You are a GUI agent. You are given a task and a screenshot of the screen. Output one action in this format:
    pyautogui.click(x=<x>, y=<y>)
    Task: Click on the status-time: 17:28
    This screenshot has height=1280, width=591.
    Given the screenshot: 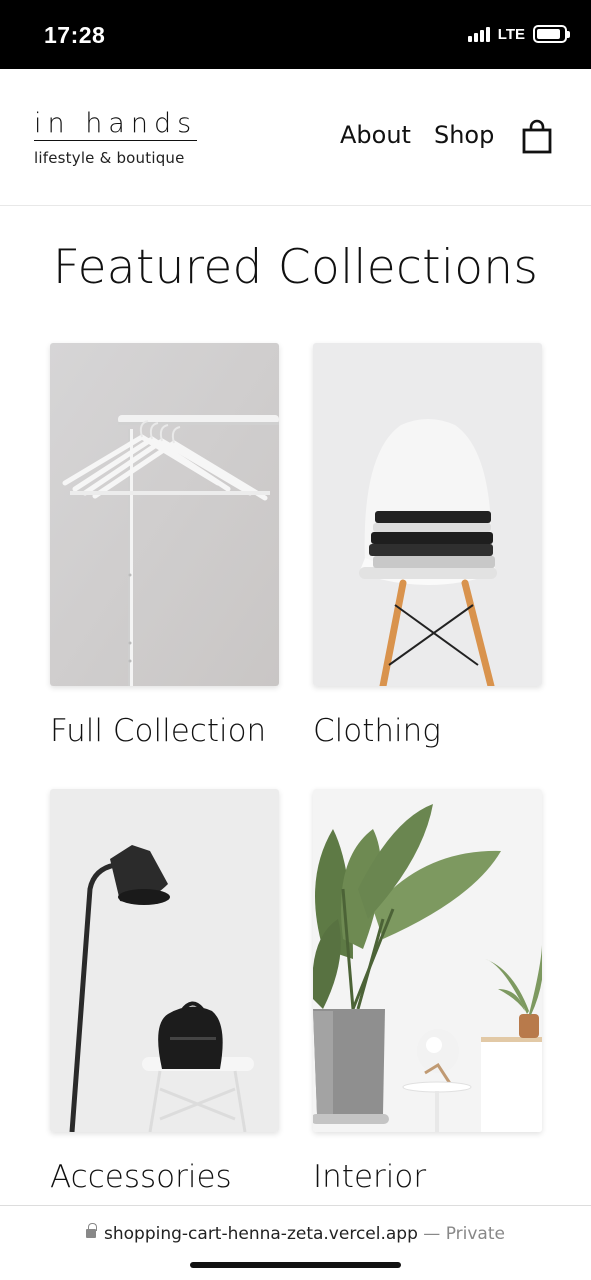 What is the action you would take?
    pyautogui.click(x=75, y=35)
    